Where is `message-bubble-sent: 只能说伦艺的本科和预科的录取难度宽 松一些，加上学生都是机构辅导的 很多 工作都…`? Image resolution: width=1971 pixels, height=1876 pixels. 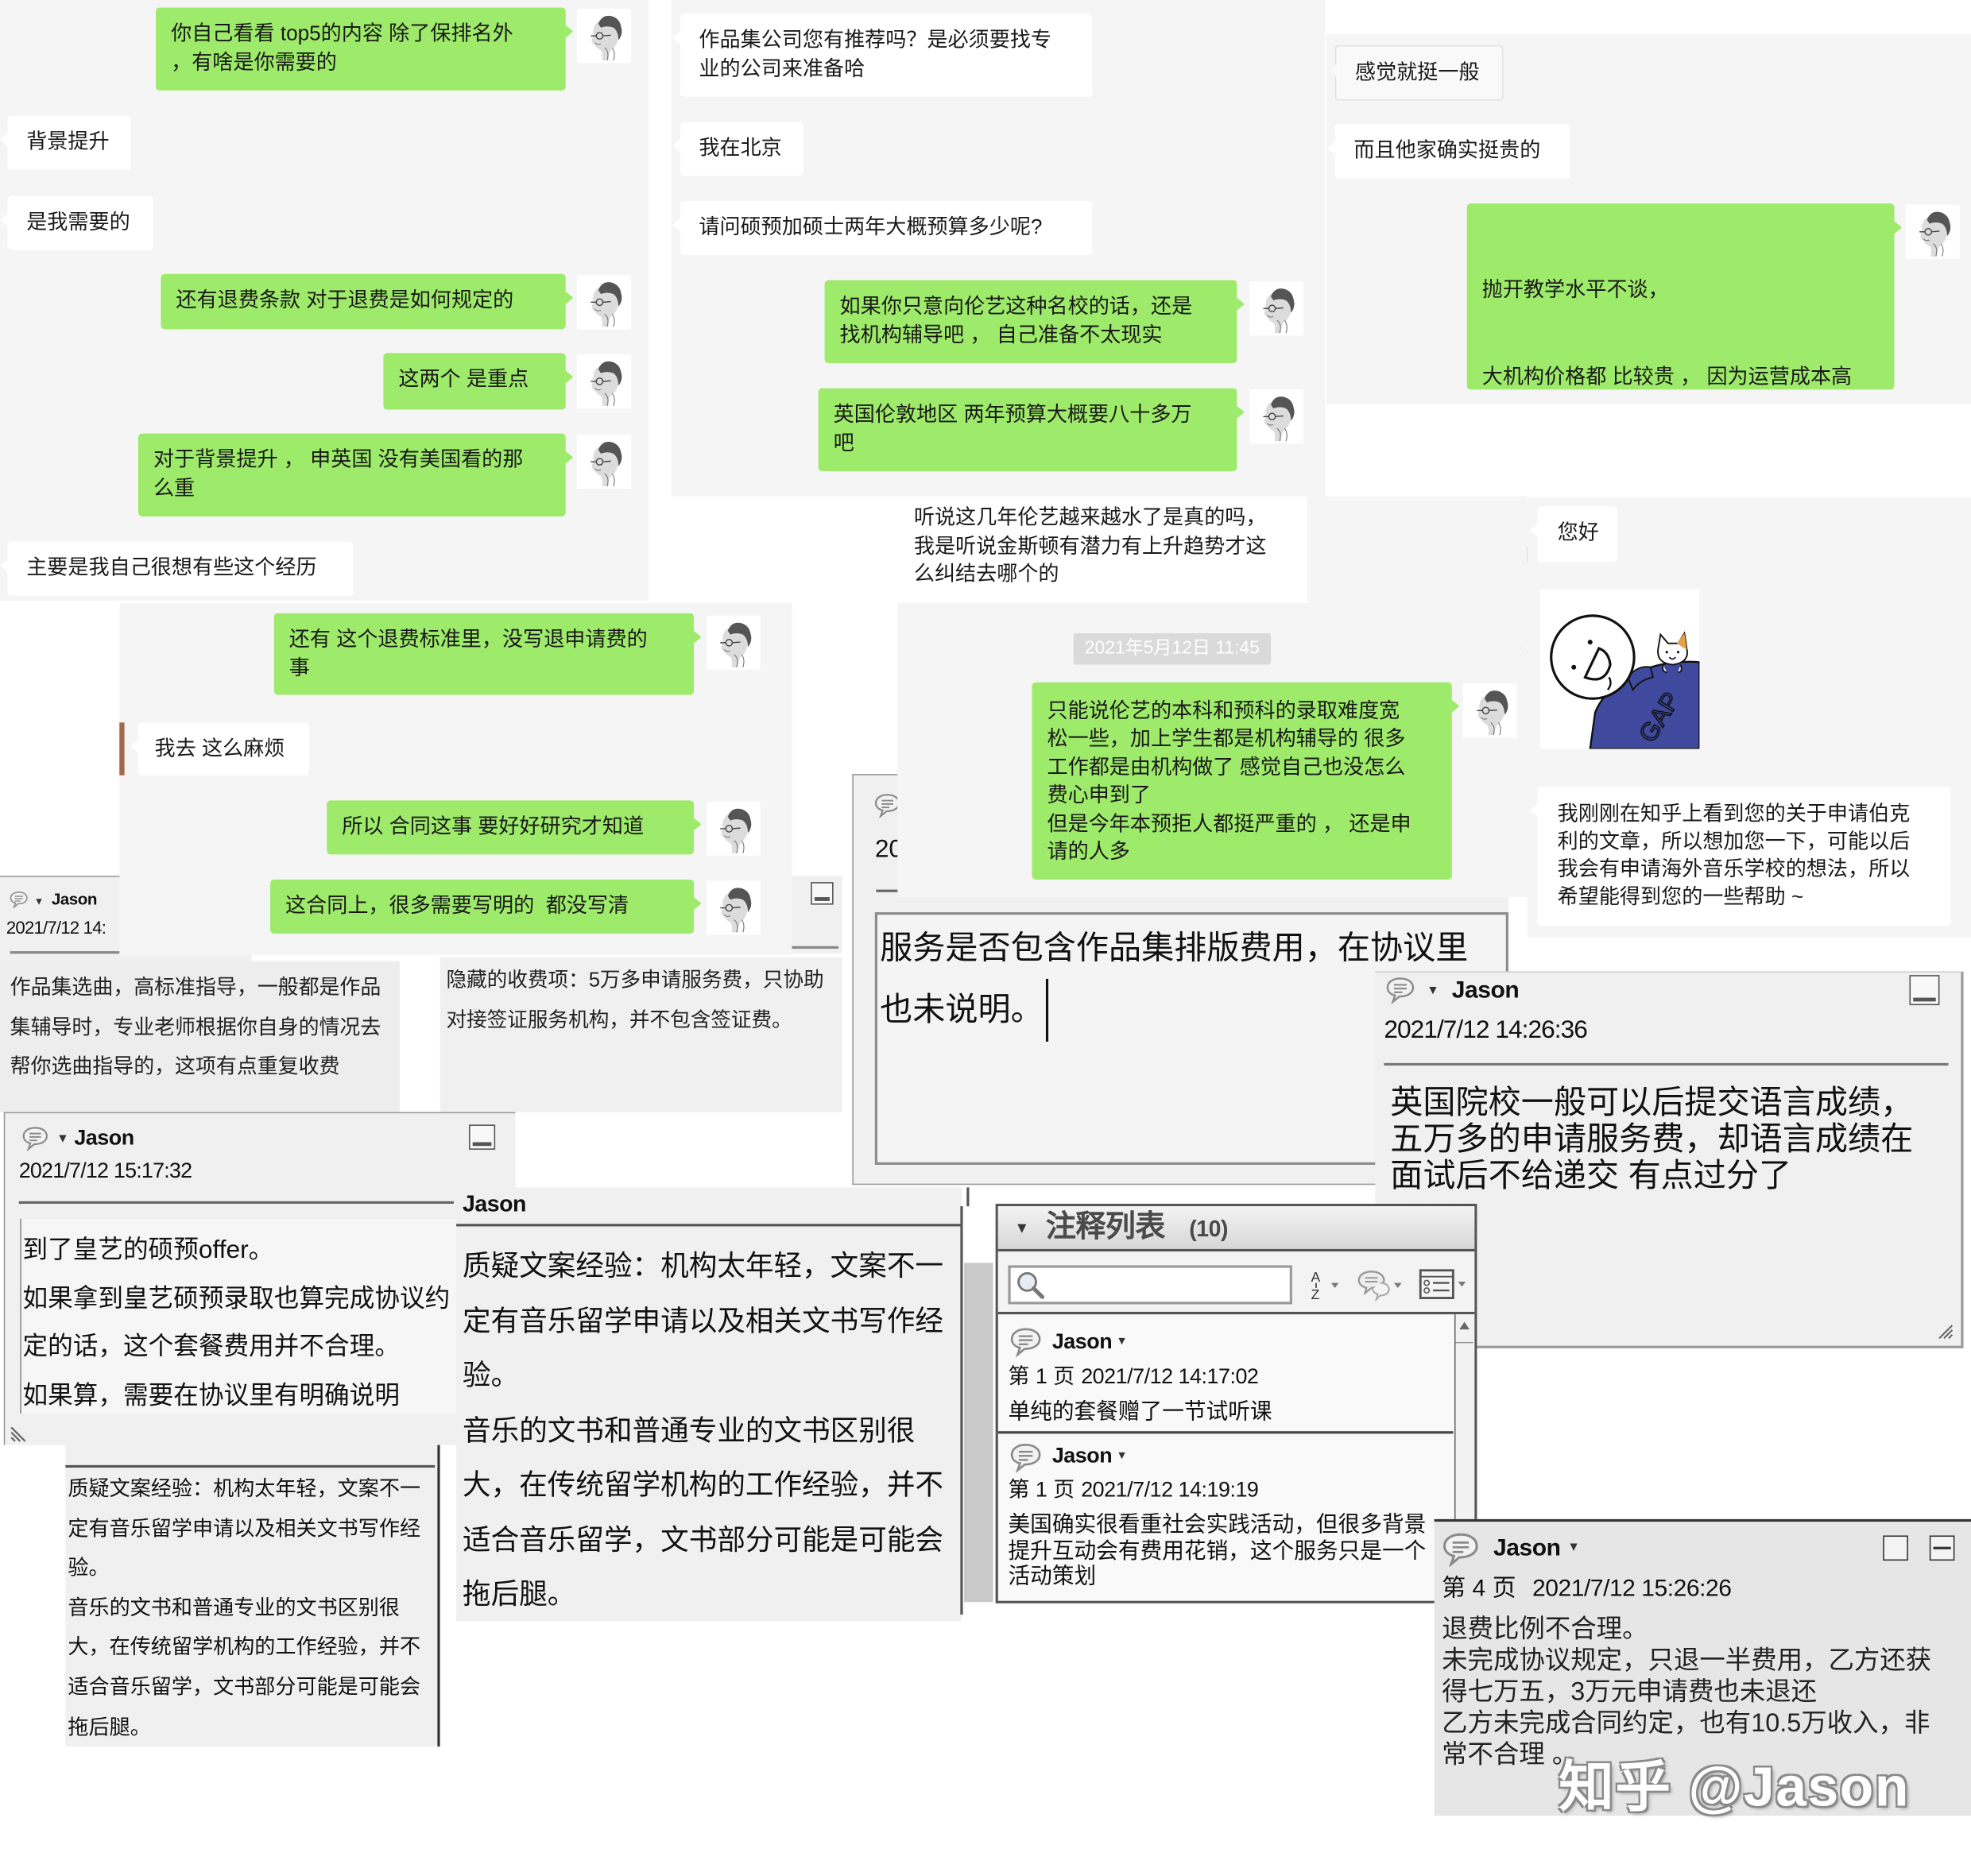 message-bubble-sent: 只能说伦艺的本科和预科的录取难度宽 松一些，加上学生都是机构辅导的 很多 工作都… is located at coordinates (1246, 781).